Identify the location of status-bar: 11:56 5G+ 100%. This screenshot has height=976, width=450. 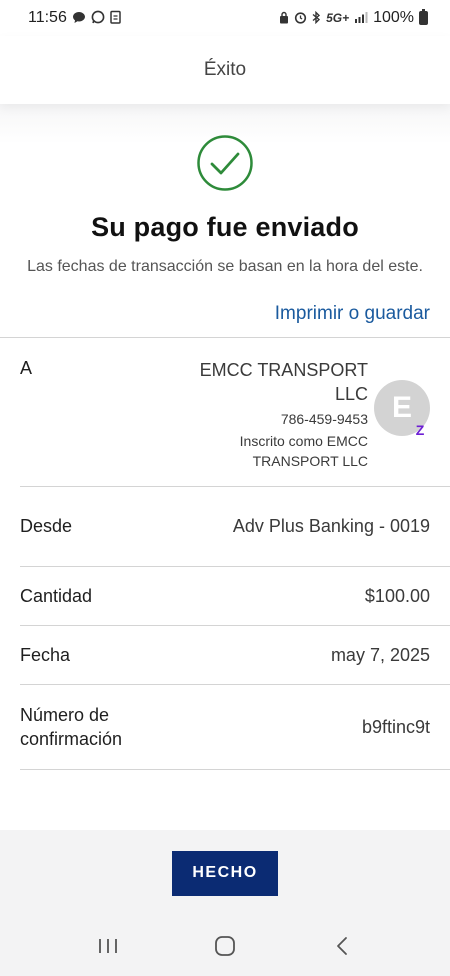
(225, 18).